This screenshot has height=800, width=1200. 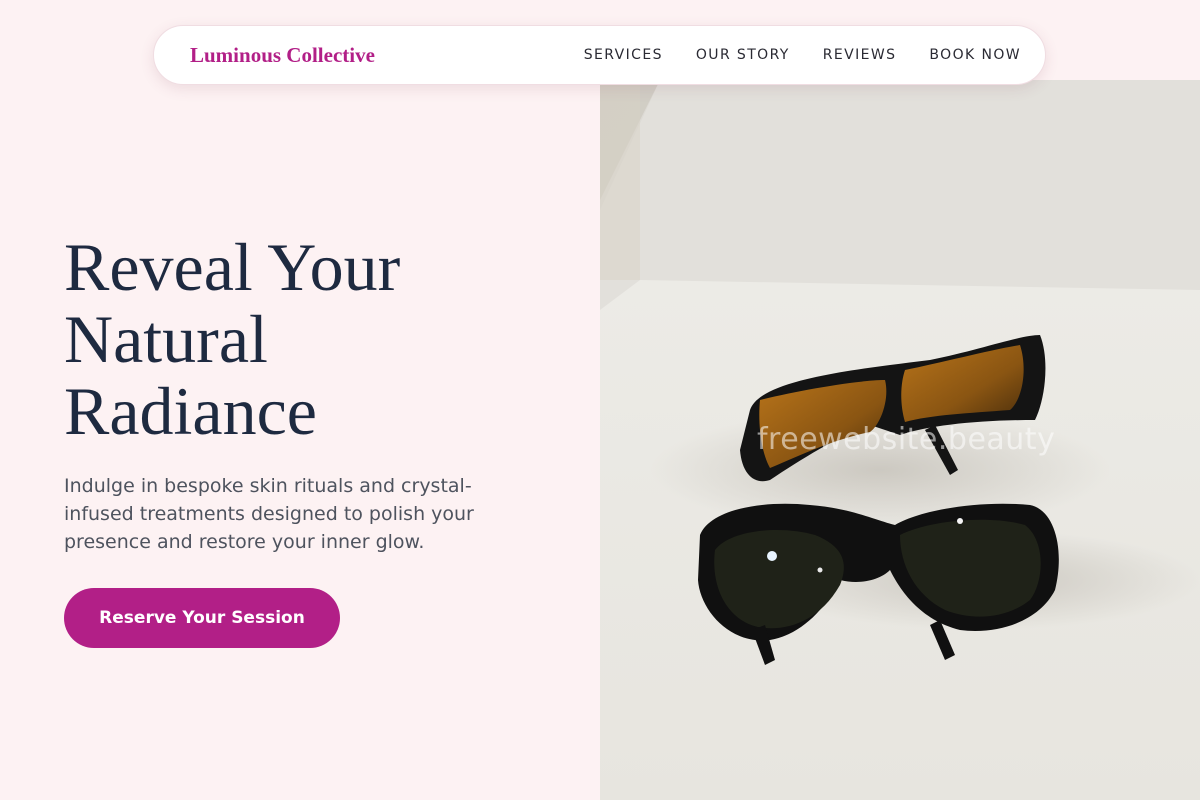 I want to click on hero-headline: Reveal Your Natural Radiance, so click(x=314, y=339).